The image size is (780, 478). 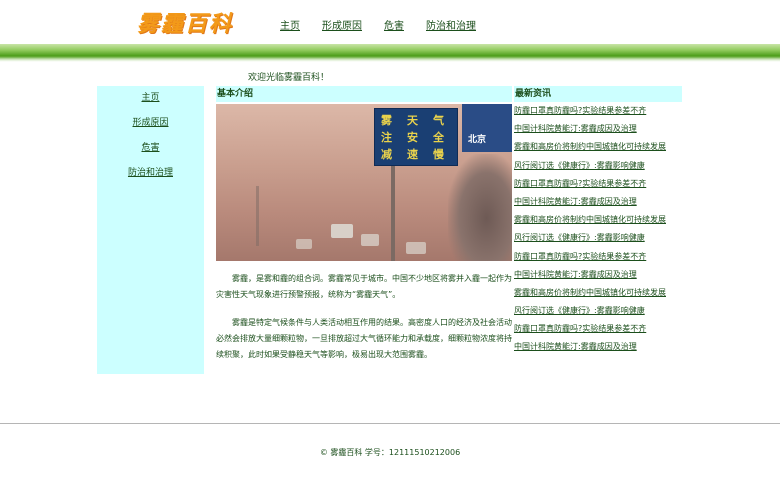 I want to click on sign-char: 速, so click(x=412, y=154).